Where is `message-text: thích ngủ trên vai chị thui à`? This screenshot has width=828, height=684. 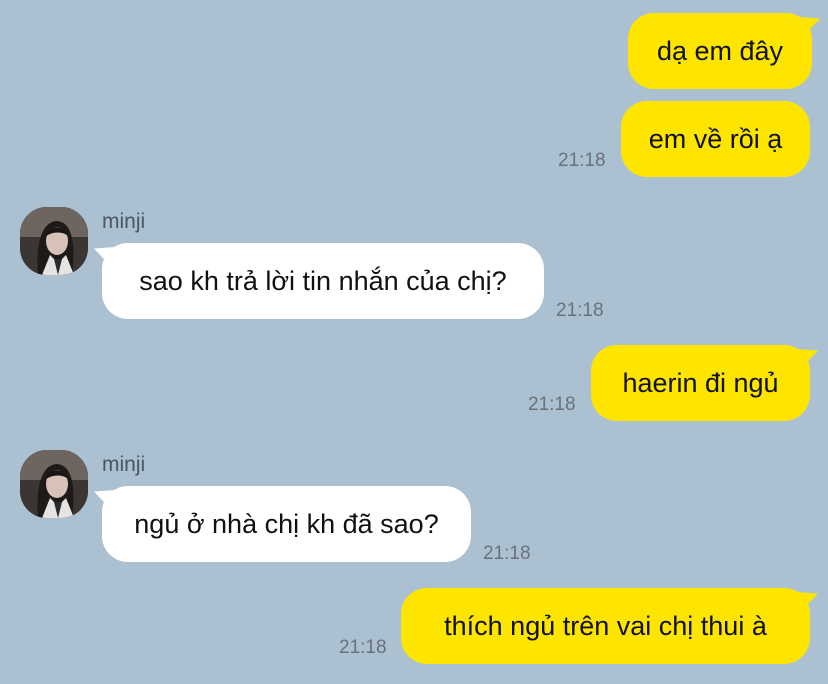
message-text: thích ngủ trên vai chị thui à is located at coordinates (605, 626).